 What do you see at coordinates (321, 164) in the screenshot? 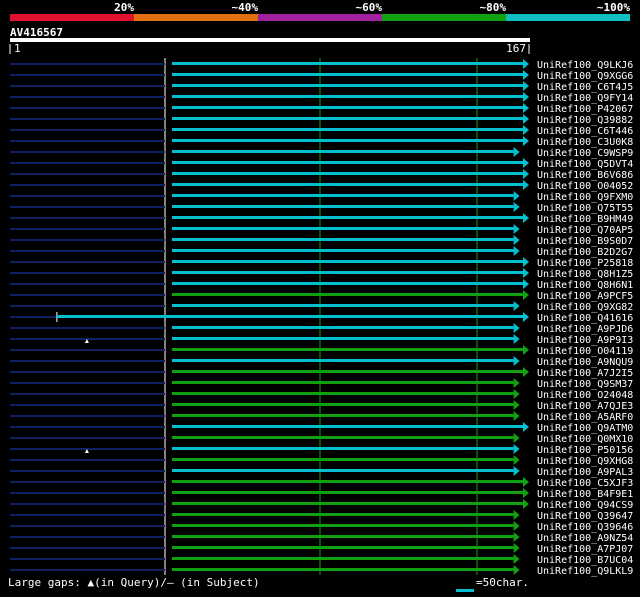
I see `hit-row: UniRef100_Q5DVT4` at bounding box center [321, 164].